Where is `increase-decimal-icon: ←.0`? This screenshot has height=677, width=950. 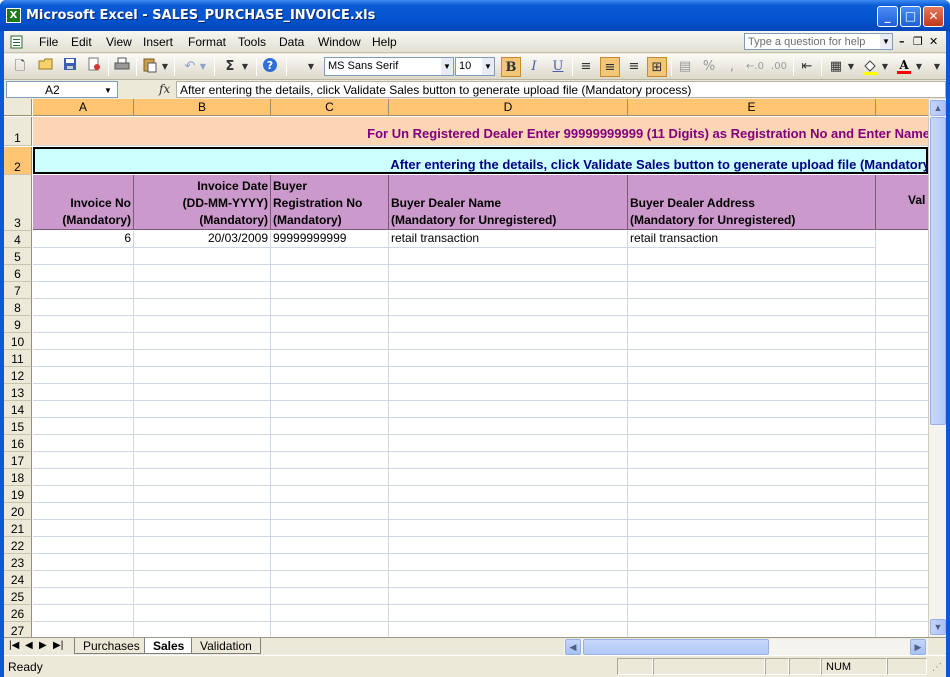
increase-decimal-icon: ←.0 is located at coordinates (755, 67).